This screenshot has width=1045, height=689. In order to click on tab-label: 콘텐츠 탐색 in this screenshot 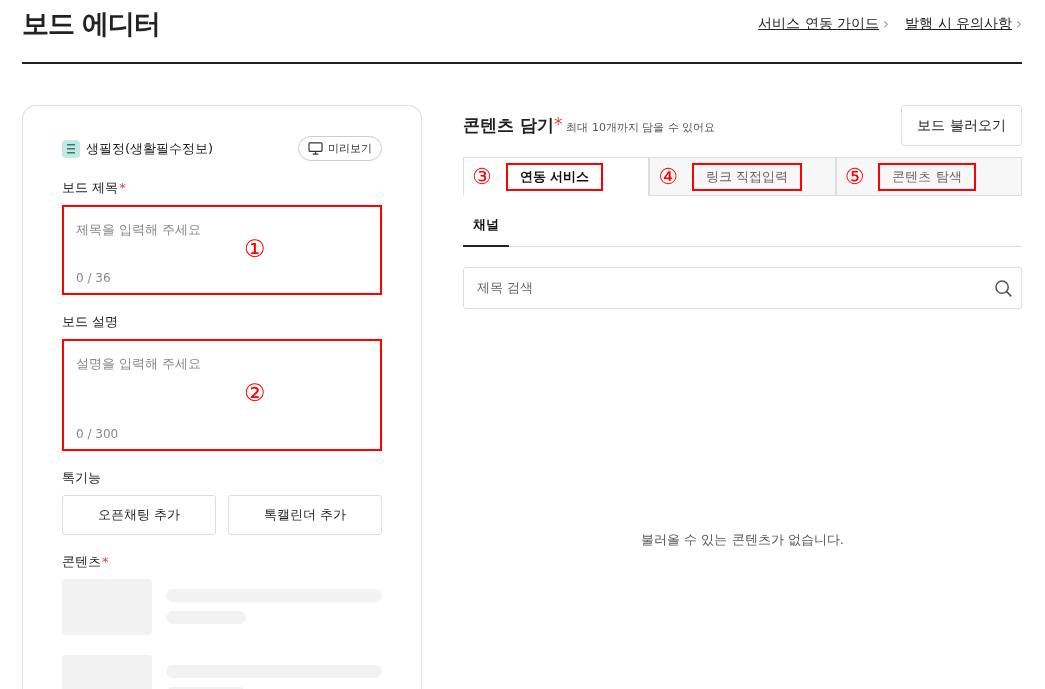, I will do `click(927, 176)`.